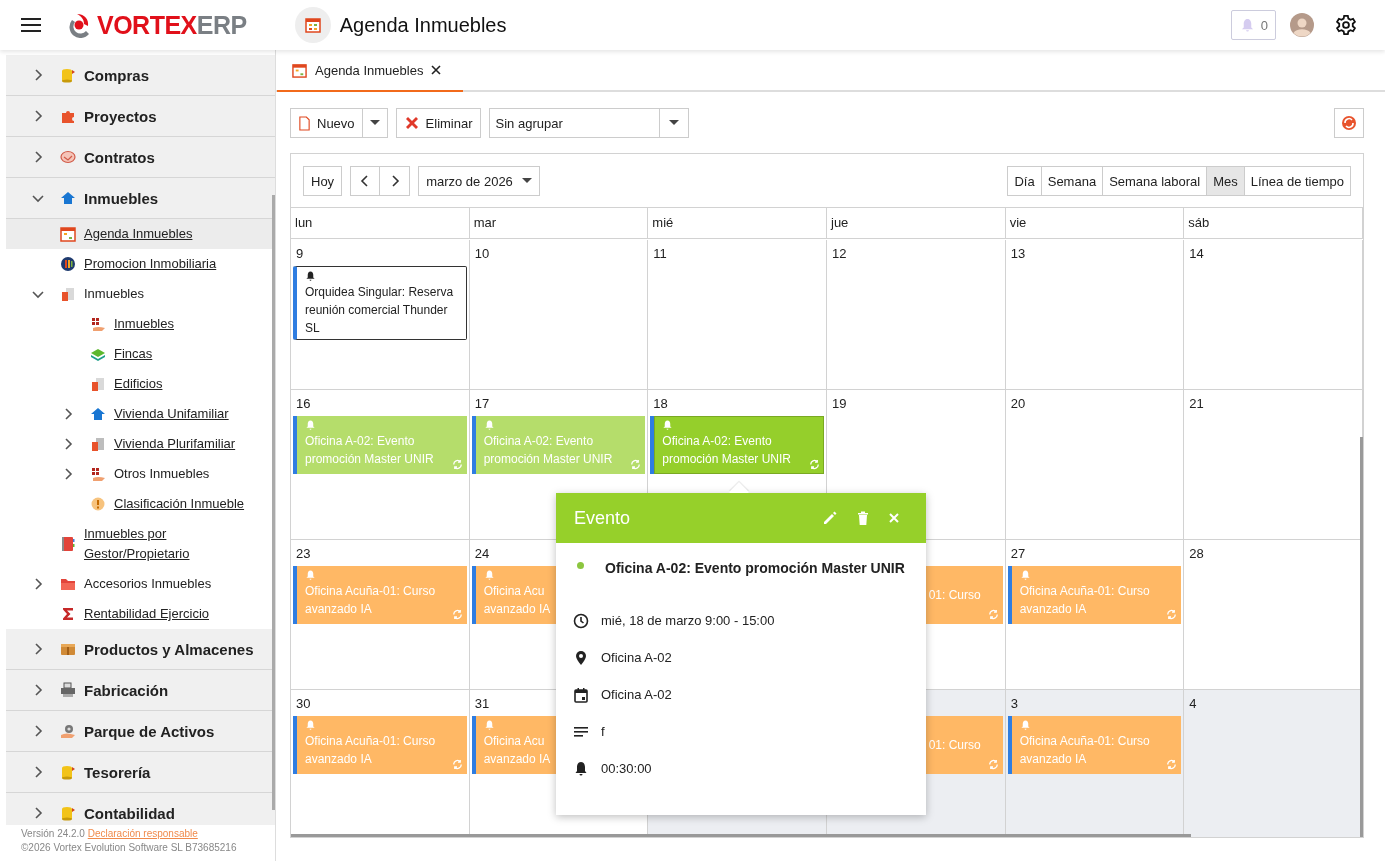 The height and width of the screenshot is (861, 1385). What do you see at coordinates (839, 403) in the screenshot?
I see `day-number: 19` at bounding box center [839, 403].